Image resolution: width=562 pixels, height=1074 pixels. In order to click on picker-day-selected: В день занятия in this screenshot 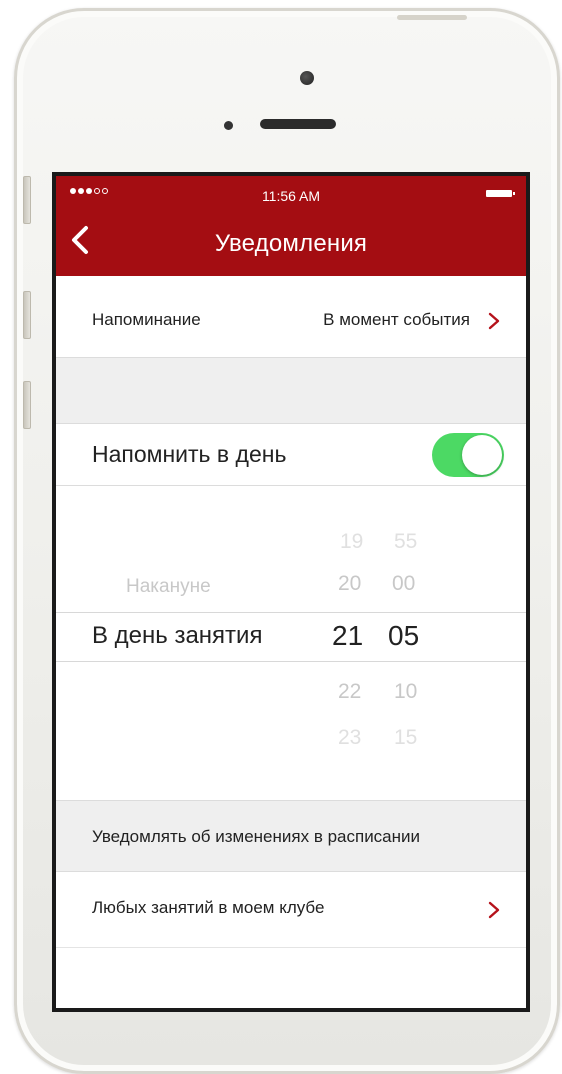, I will do `click(177, 636)`.